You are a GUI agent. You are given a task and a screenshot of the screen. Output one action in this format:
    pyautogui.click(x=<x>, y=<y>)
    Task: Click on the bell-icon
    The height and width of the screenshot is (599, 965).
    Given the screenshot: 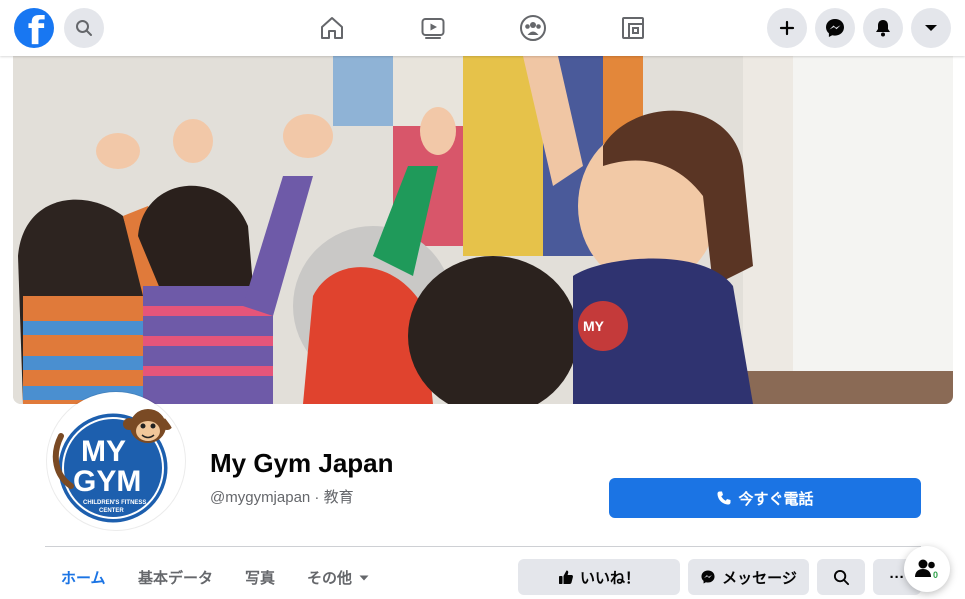 What is the action you would take?
    pyautogui.click(x=883, y=28)
    